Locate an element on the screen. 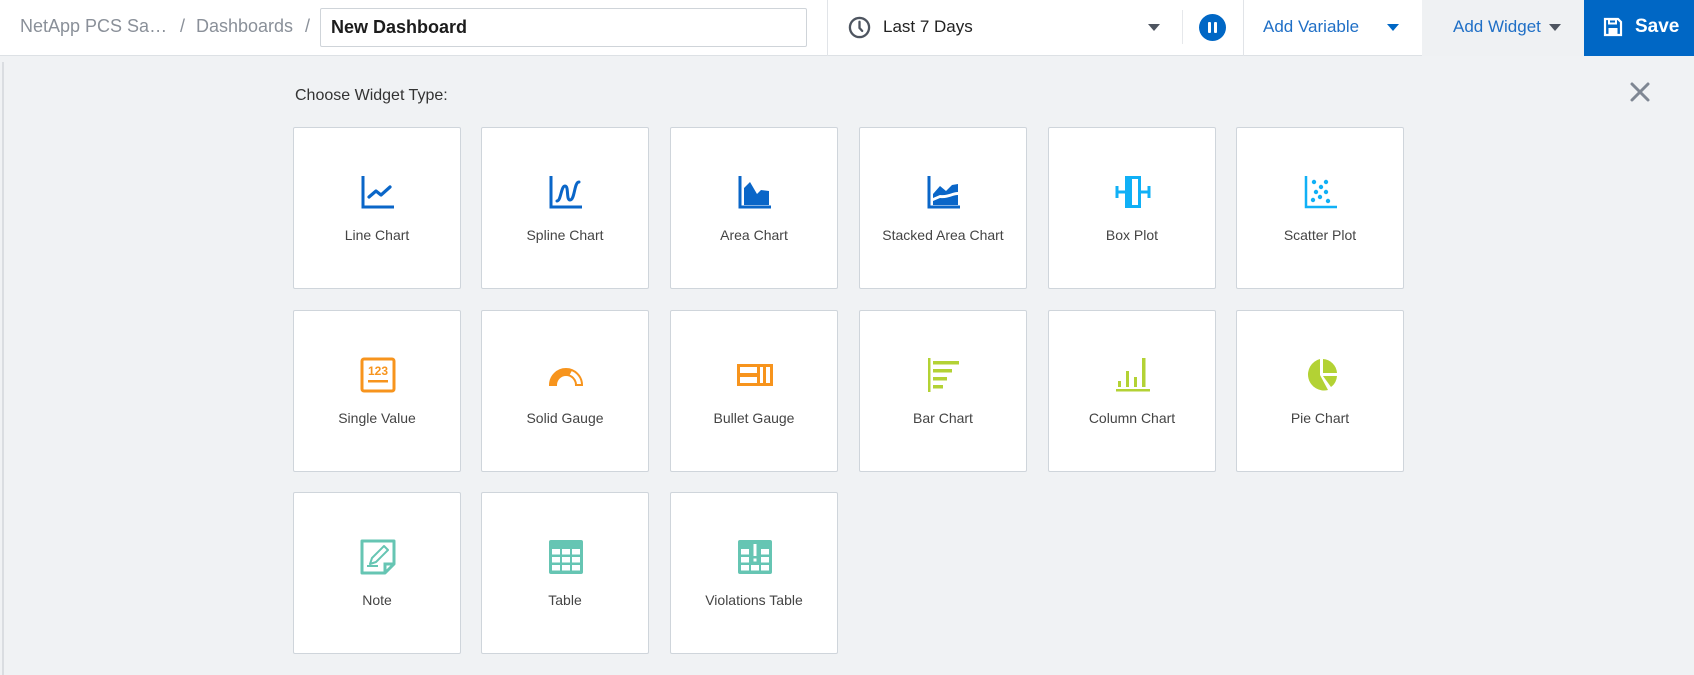  widget-type-label: Box Plot is located at coordinates (1132, 235).